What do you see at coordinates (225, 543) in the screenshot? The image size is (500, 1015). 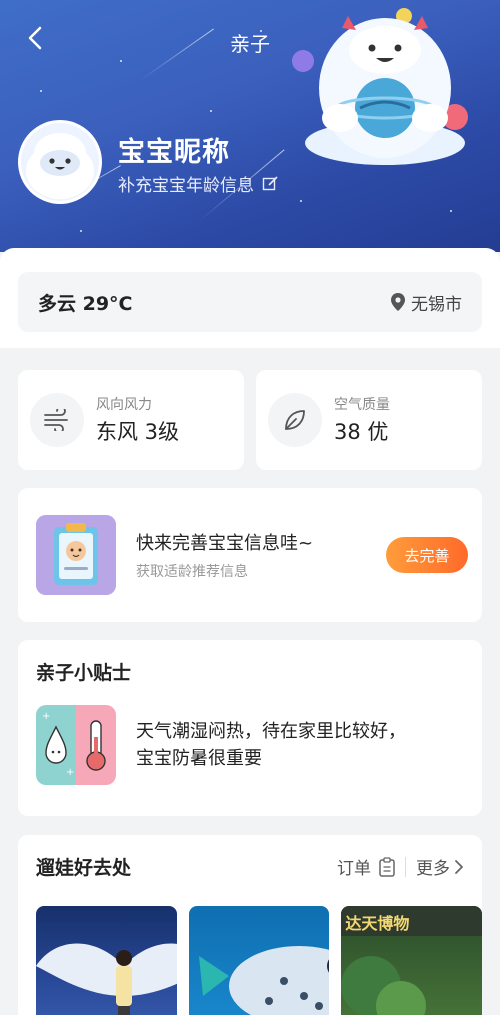 I see `promo-title: 快来完善宝宝信息哇~` at bounding box center [225, 543].